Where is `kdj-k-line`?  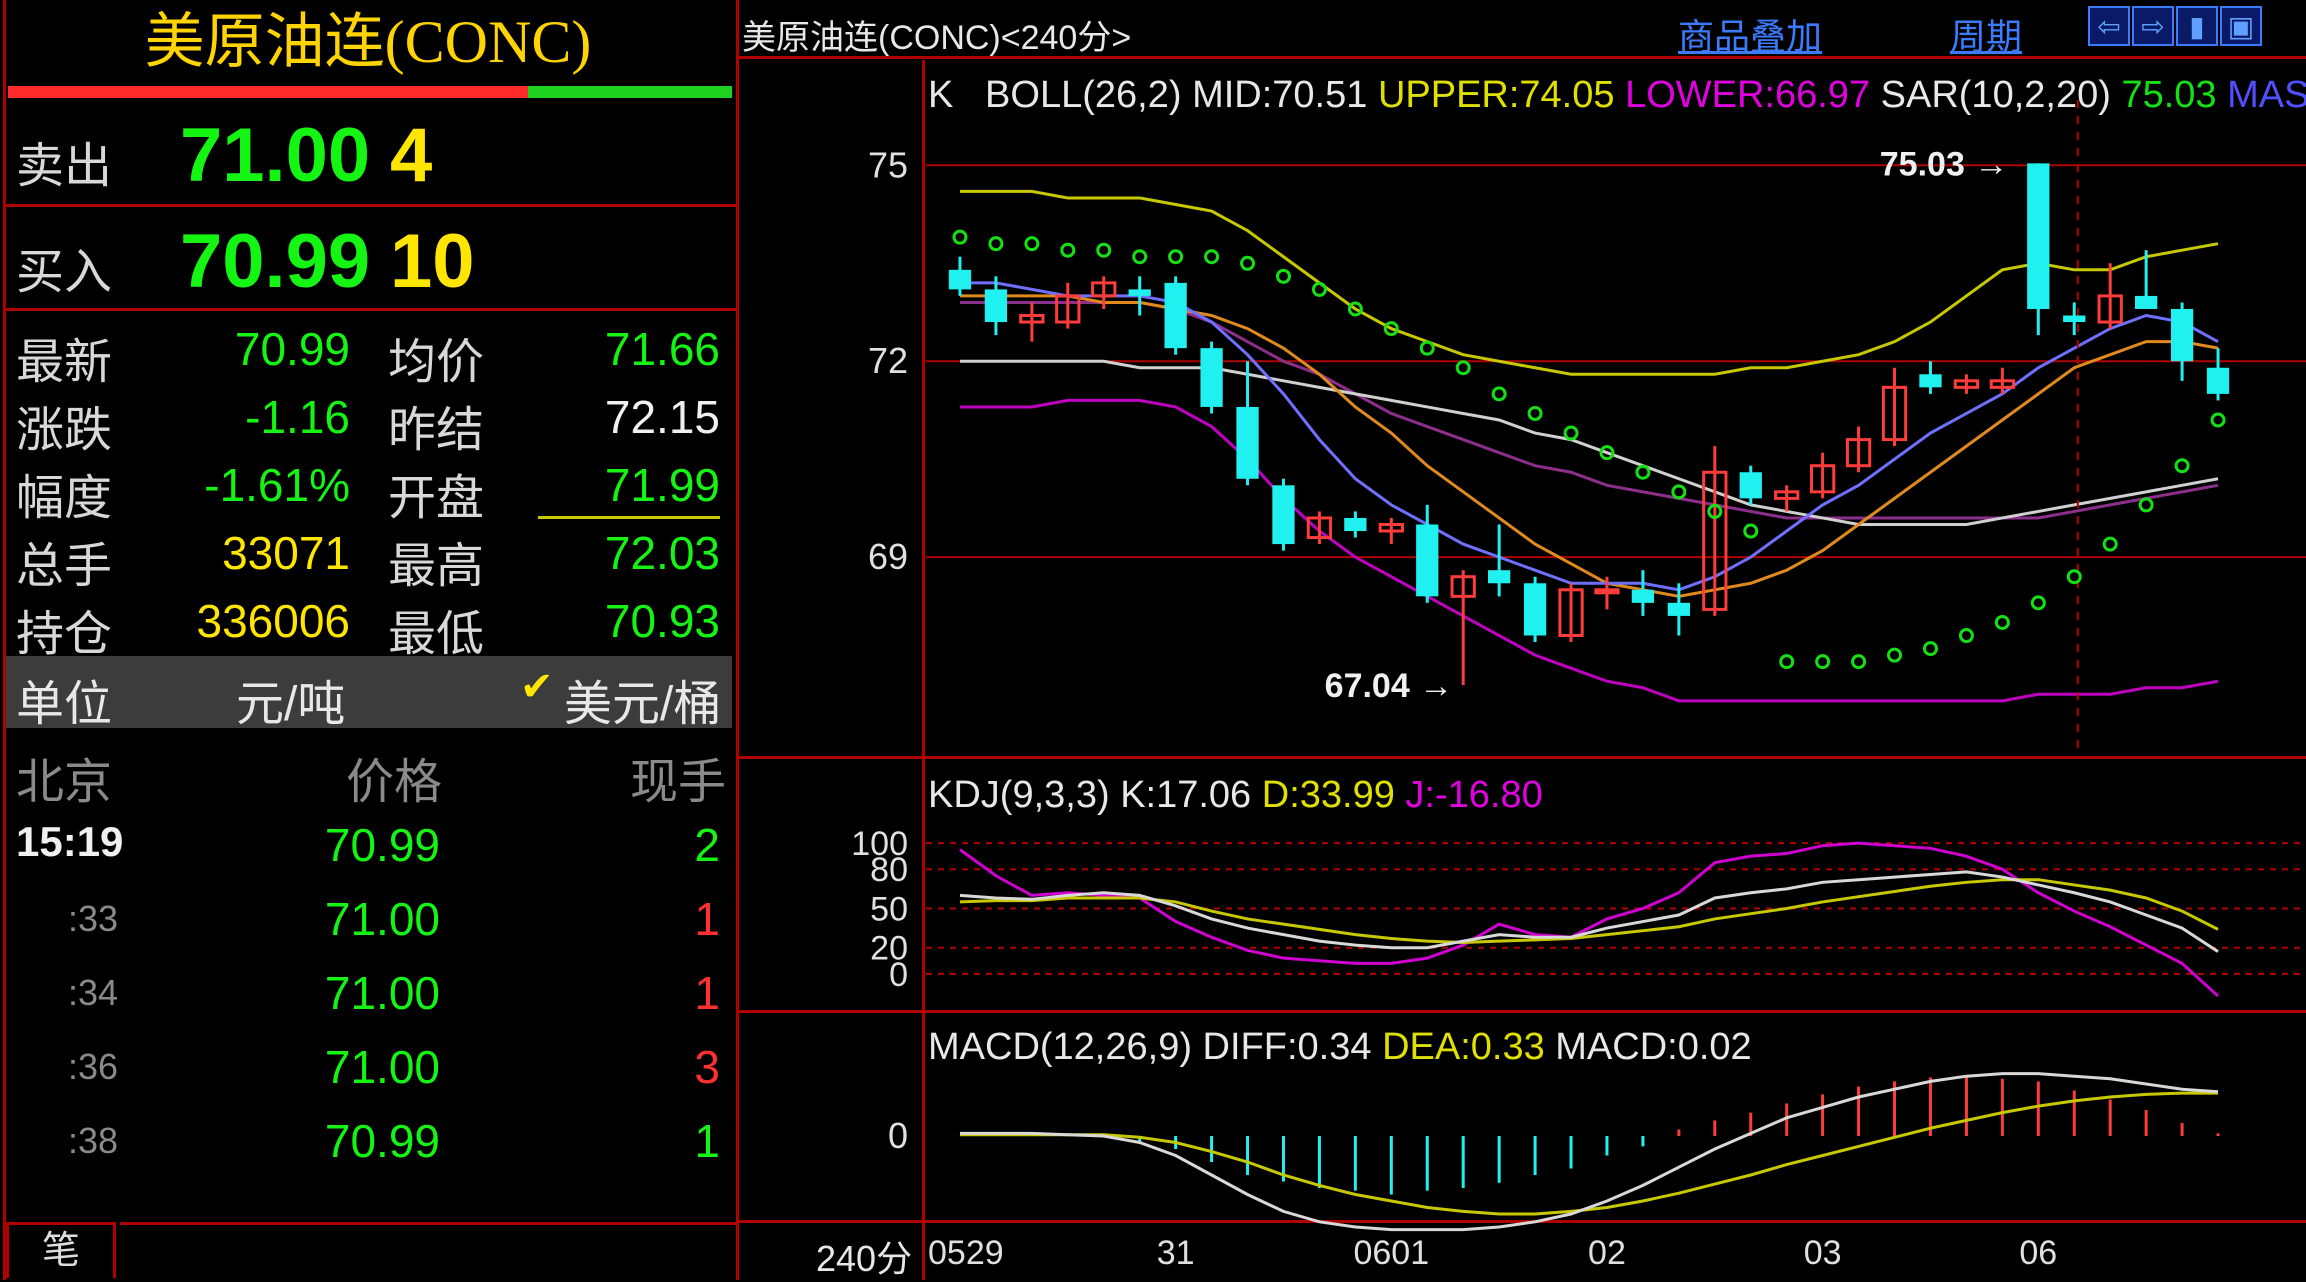
kdj-k-line is located at coordinates (1589, 911).